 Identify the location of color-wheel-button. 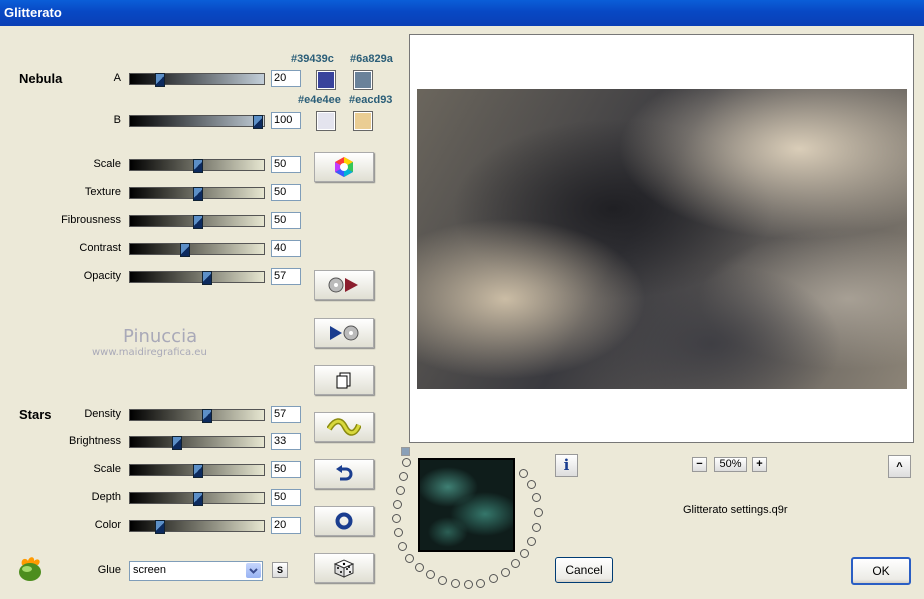
(344, 167).